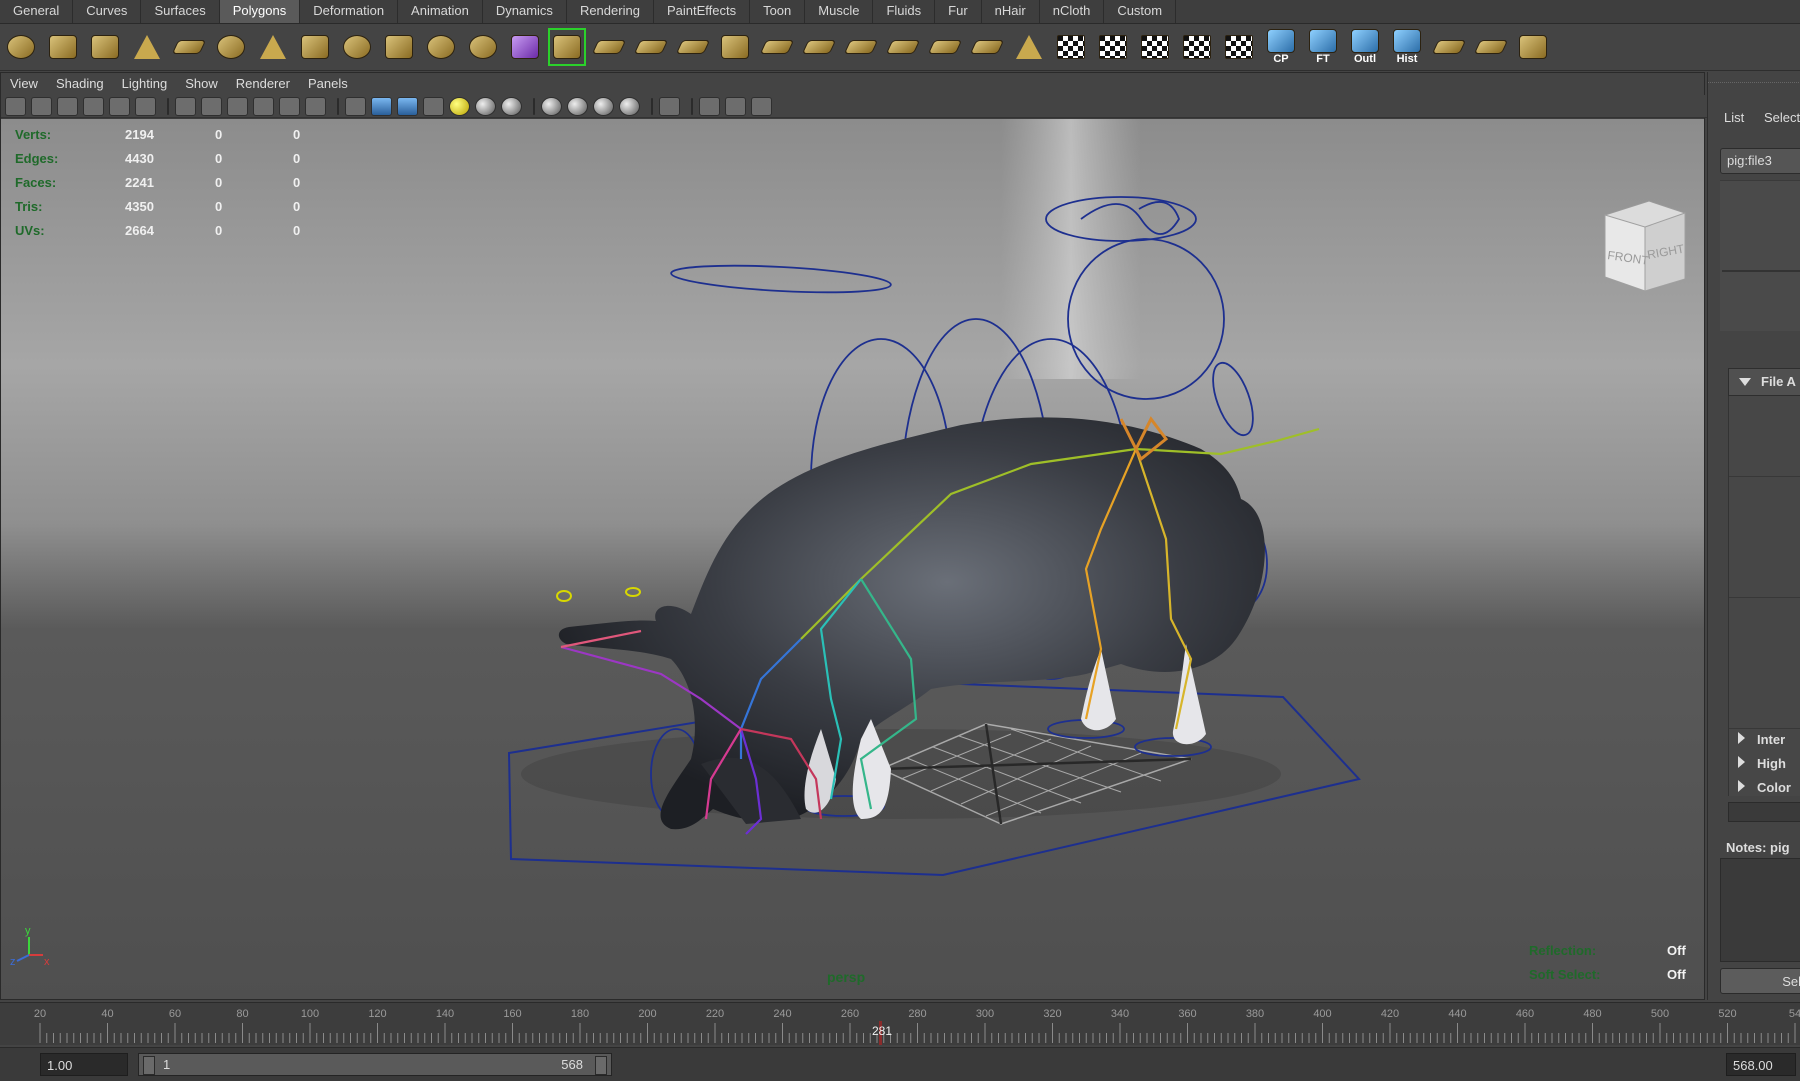  Describe the element at coordinates (1140, 11) in the screenshot. I see `shelf-tab-custom: Custom` at that location.